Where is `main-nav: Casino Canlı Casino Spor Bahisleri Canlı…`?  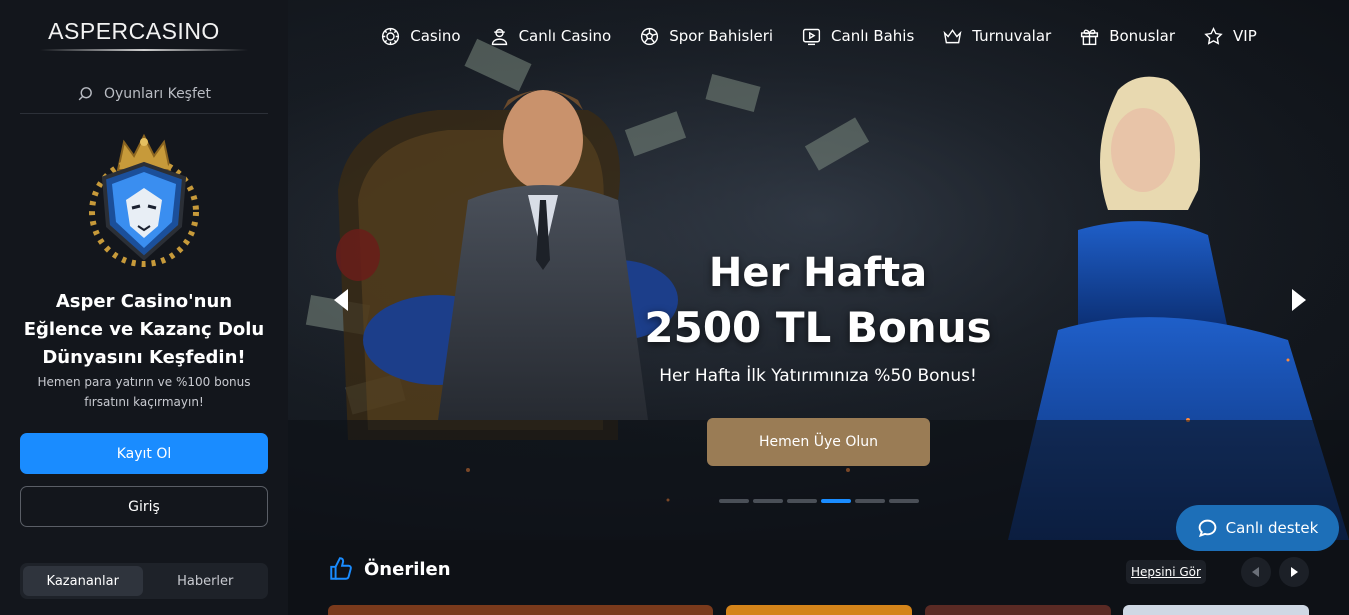 main-nav: Casino Canlı Casino Spor Bahisleri Canlı… is located at coordinates (818, 36).